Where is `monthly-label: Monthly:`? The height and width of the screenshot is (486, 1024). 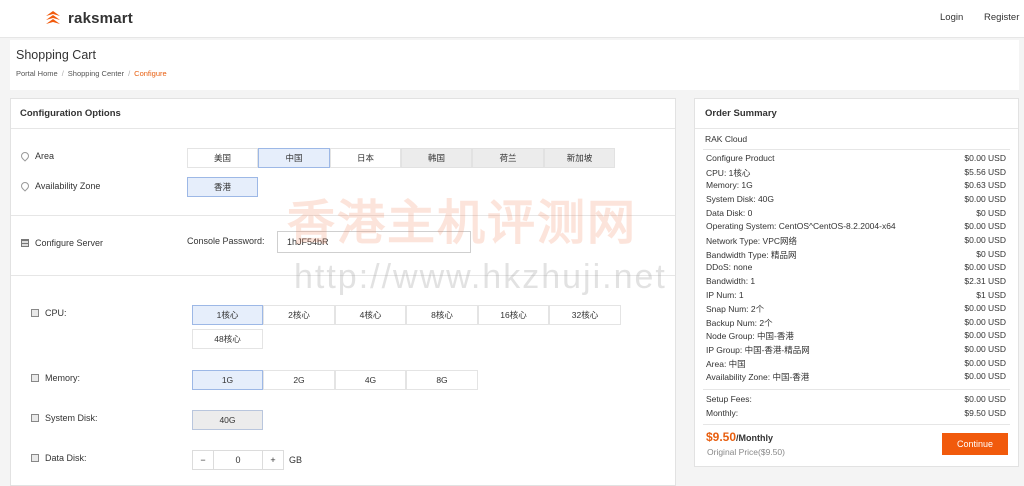
monthly-label: Monthly: is located at coordinates (722, 413).